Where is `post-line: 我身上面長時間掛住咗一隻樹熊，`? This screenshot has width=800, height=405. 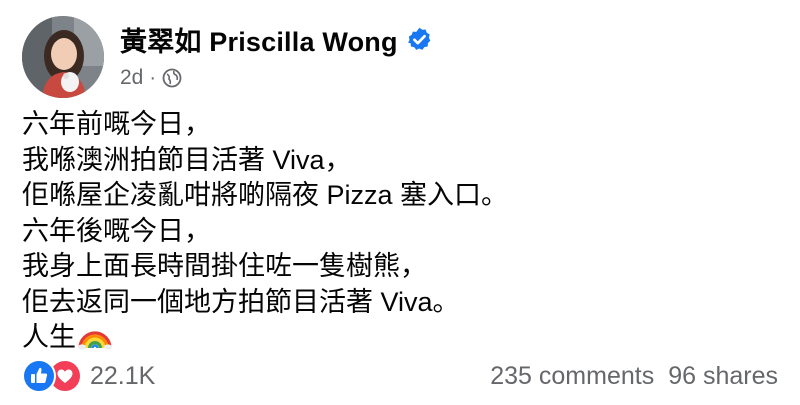 post-line: 我身上面長時間掛住咗一隻樹熊， is located at coordinates (224, 266).